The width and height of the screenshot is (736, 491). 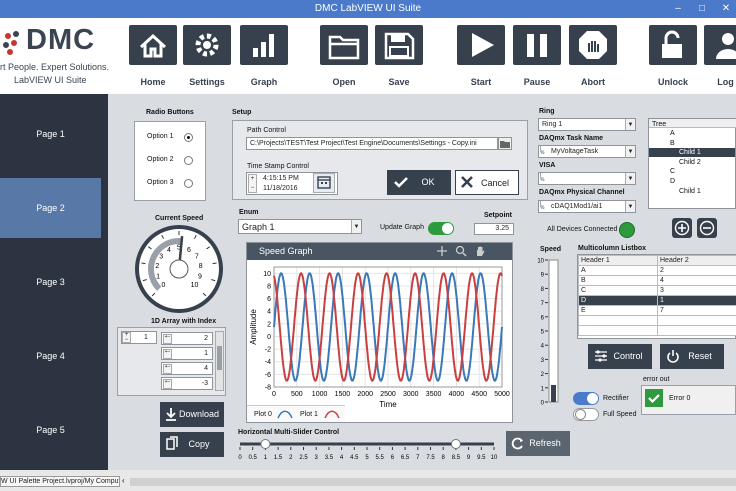 I want to click on download-button: Download, so click(x=192, y=414).